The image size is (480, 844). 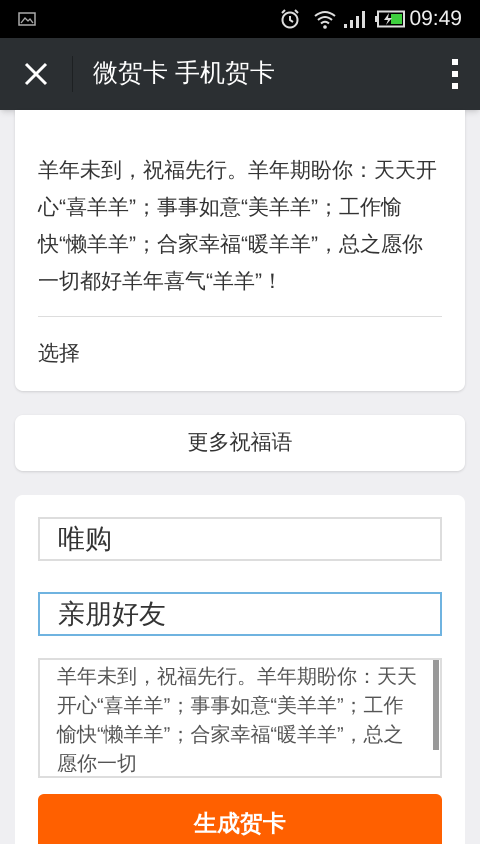 I want to click on window-title: 微贺卡 手机贺卡, so click(x=184, y=74).